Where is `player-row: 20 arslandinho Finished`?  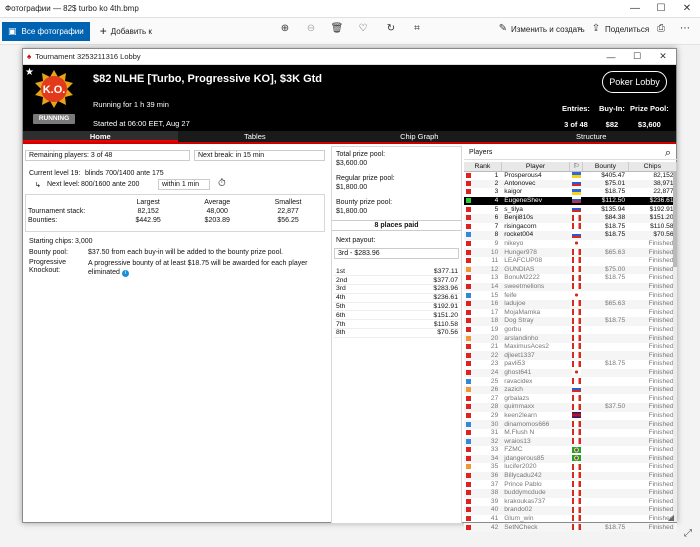 player-row: 20 arslandinho Finished is located at coordinates (570, 338).